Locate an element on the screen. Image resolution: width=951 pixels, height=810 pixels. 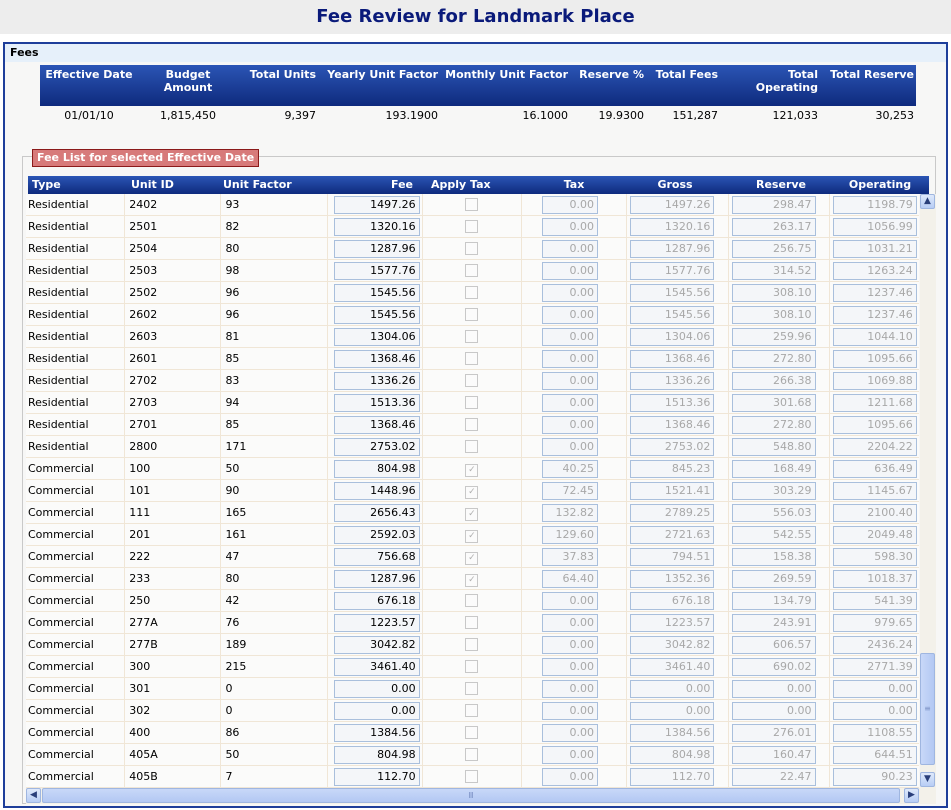
header-effective-date: Effective Date is located at coordinates (89, 85).